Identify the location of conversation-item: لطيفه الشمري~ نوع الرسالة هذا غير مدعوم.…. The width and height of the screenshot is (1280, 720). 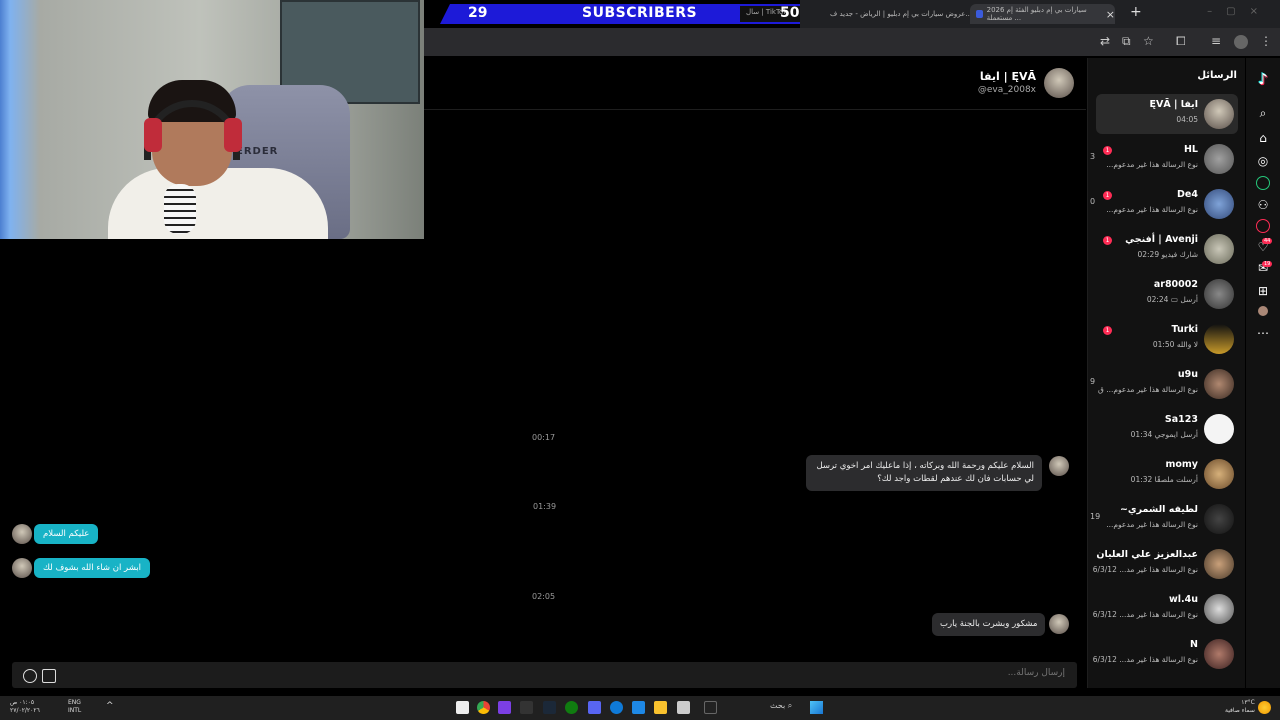
(1164, 519).